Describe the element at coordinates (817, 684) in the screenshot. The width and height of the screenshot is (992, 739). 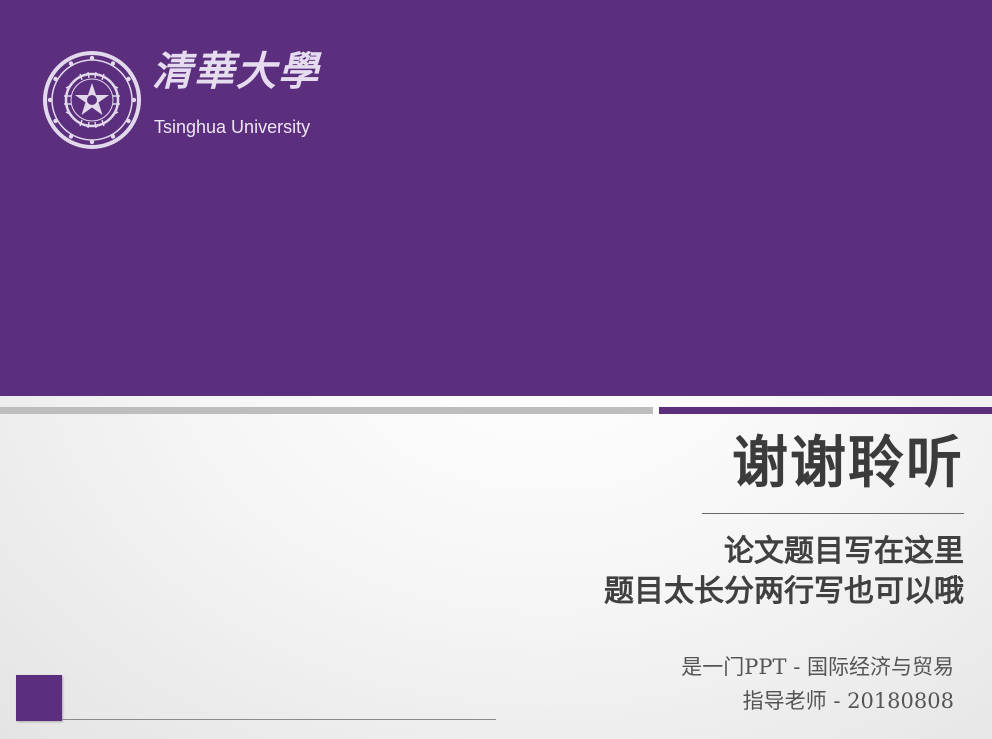
I see `presentation-meta: 是一门PPT - 国际经济与贸易 指导老师 - 20180808` at that location.